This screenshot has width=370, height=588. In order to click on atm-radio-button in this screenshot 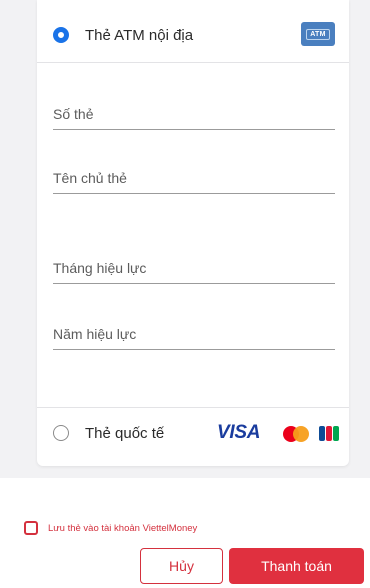, I will do `click(61, 35)`.